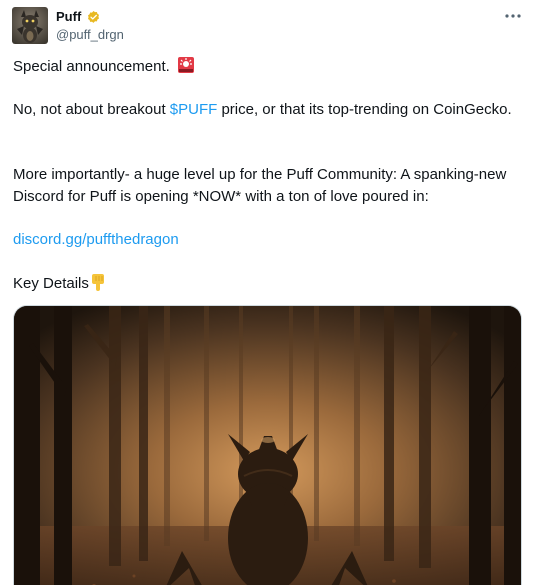  I want to click on more-options-button, so click(513, 16).